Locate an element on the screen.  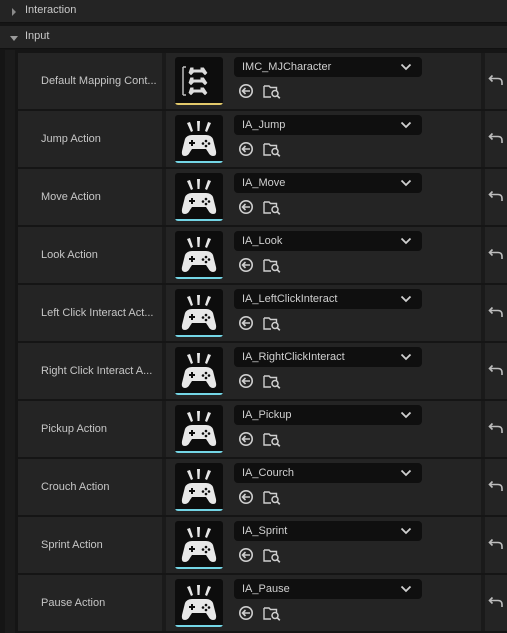
asset-value: IA_Jump is located at coordinates (264, 125).